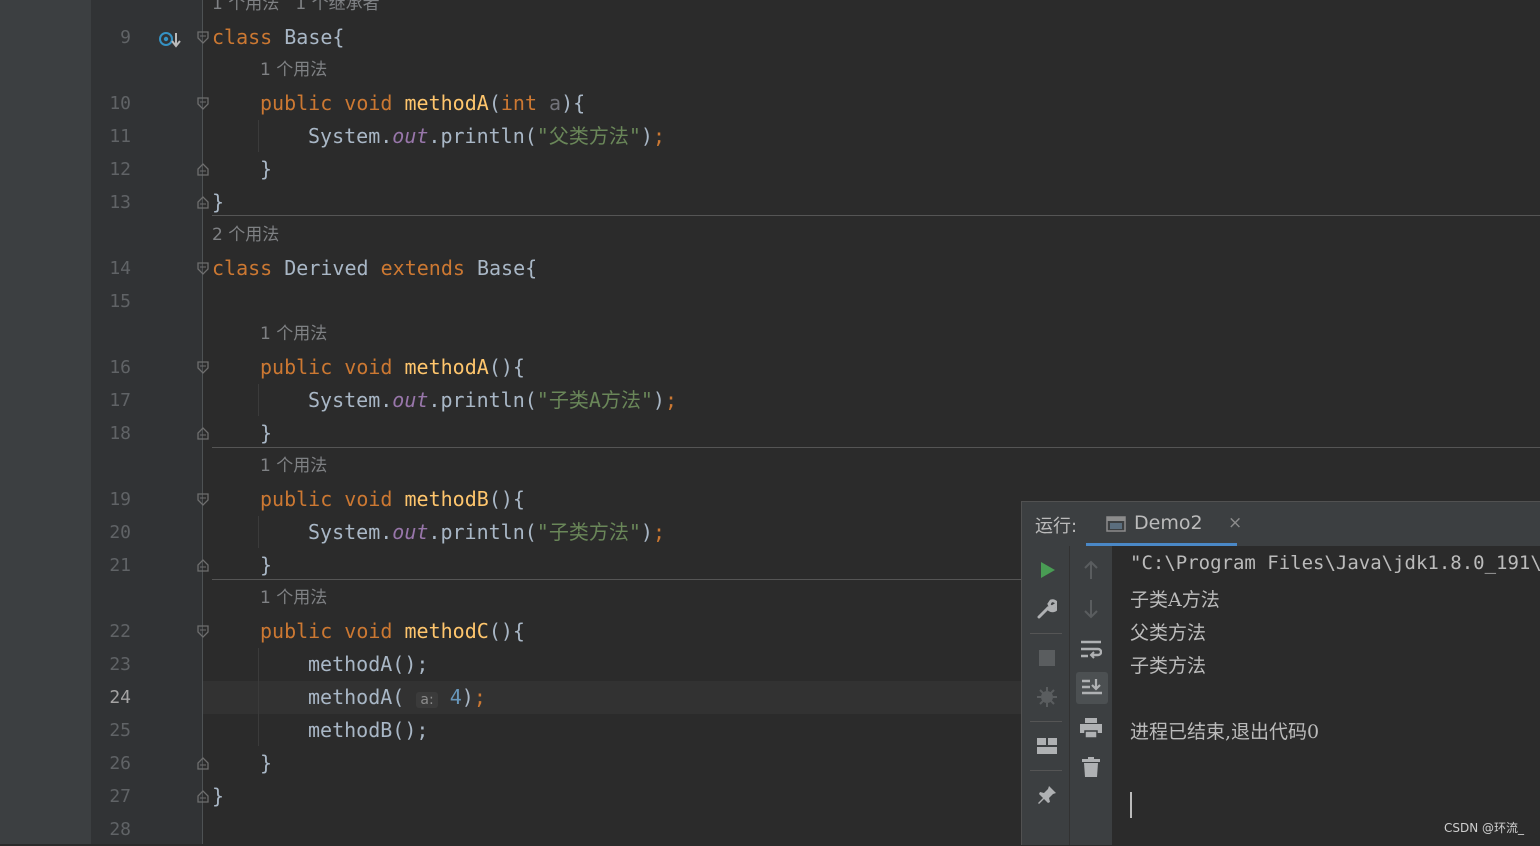 This screenshot has height=846, width=1540. I want to click on console-tab-icon, so click(1116, 524).